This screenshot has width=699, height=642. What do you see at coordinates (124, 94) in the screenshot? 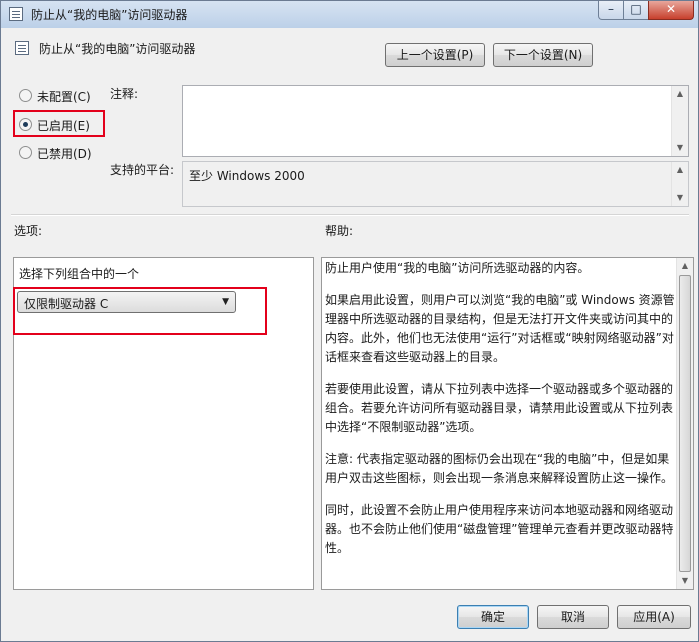
I see `comment-label: 注释:` at bounding box center [124, 94].